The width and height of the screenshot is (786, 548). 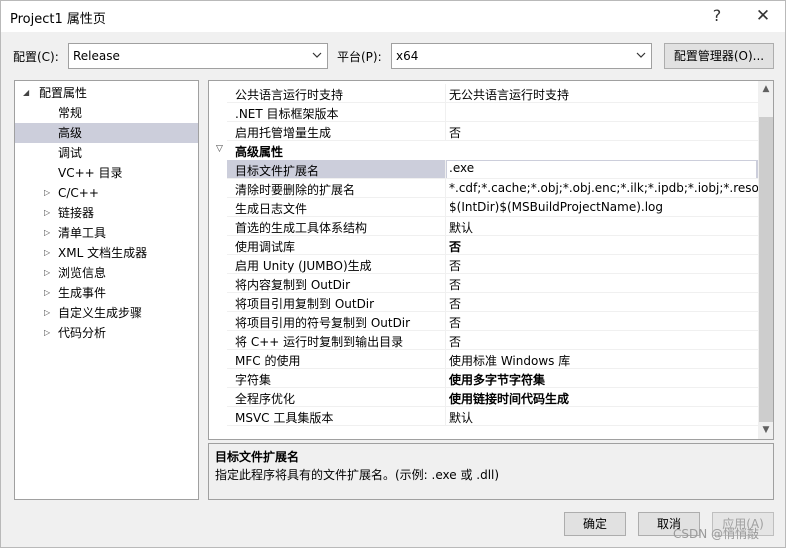 I want to click on property-name: 将项目引用的符号复制到 OutDir, so click(x=323, y=323).